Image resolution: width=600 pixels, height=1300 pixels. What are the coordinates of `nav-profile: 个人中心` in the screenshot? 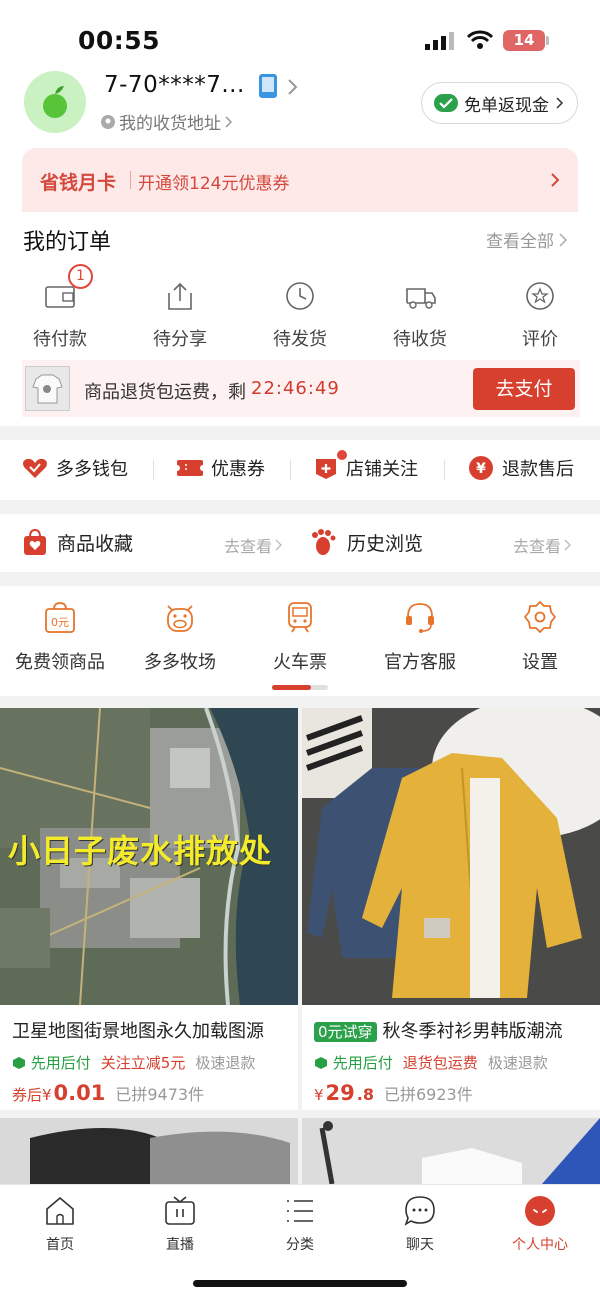 It's located at (540, 1225).